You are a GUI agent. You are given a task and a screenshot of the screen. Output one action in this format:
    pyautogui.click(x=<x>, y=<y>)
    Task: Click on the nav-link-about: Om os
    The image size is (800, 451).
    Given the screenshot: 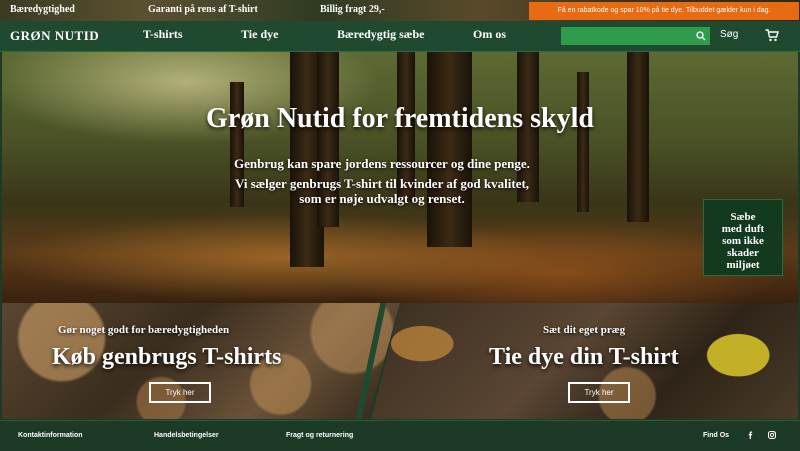 What is the action you would take?
    pyautogui.click(x=489, y=34)
    